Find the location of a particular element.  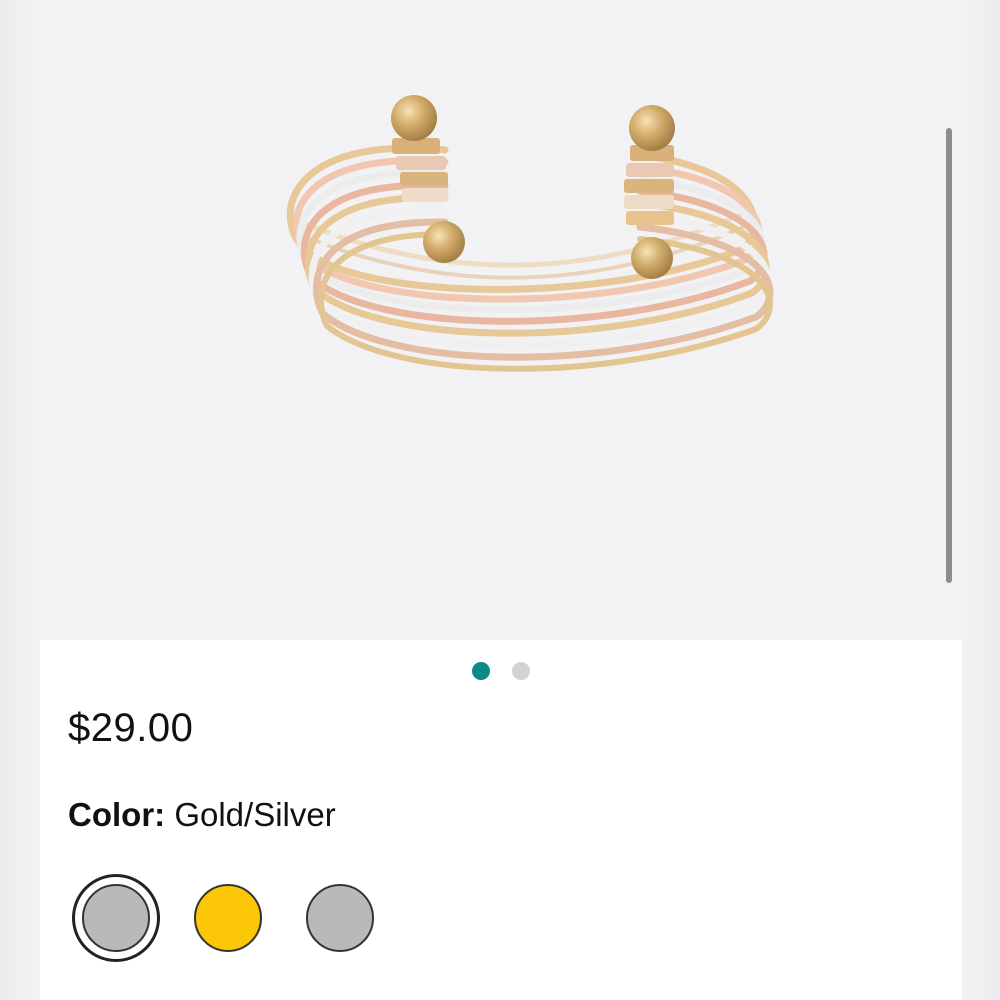

scrollbar-thumb is located at coordinates (949, 355).